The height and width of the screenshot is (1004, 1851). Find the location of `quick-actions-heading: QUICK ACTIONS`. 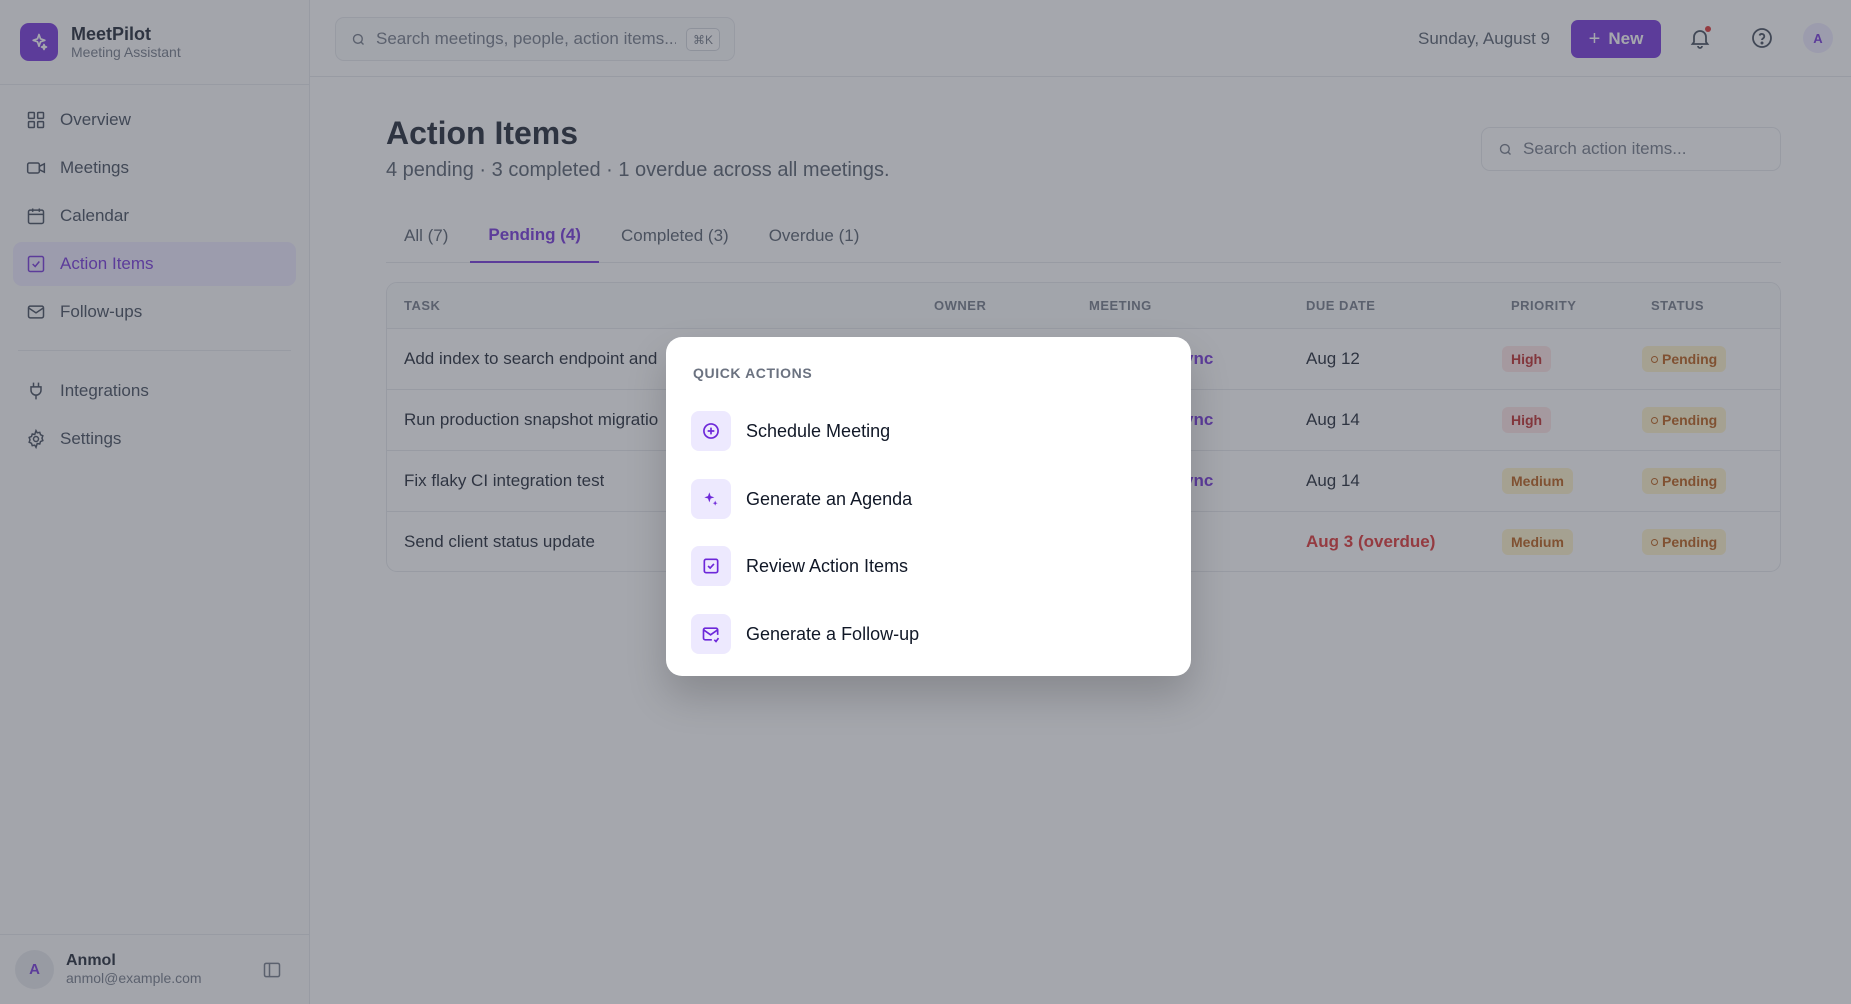

quick-actions-heading: QUICK ACTIONS is located at coordinates (753, 373).